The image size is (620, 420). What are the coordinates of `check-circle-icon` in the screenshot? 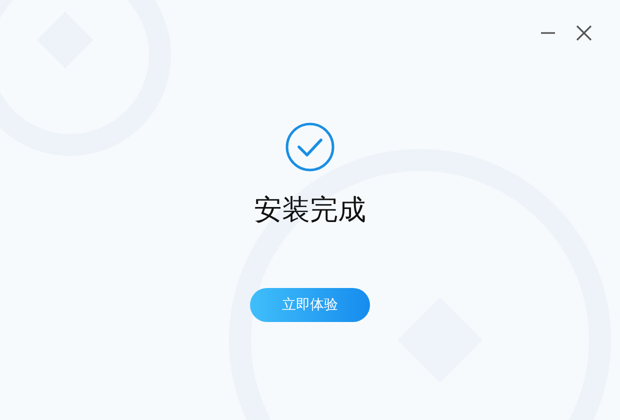 It's located at (310, 147).